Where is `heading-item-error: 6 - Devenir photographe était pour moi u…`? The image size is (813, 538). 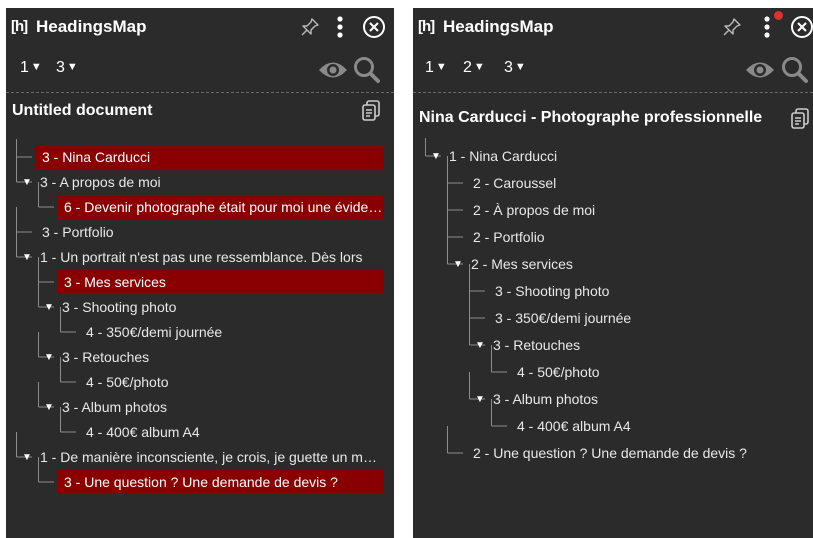 heading-item-error: 6 - Devenir photographe était pour moi u… is located at coordinates (195, 207).